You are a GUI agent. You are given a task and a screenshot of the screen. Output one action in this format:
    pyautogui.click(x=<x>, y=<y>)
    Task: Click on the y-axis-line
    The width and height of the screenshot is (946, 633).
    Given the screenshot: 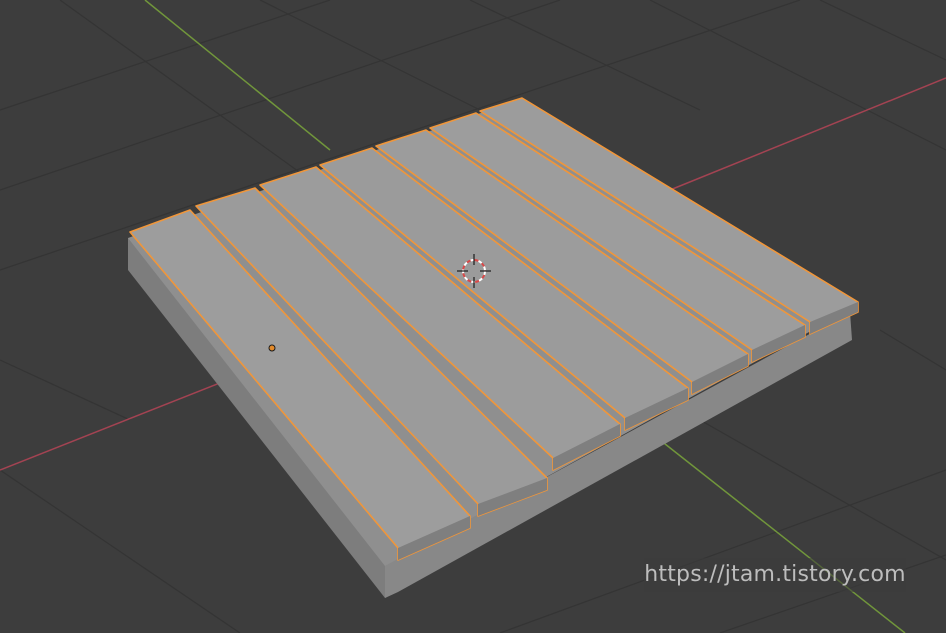 What is the action you would take?
    pyautogui.click(x=782, y=536)
    